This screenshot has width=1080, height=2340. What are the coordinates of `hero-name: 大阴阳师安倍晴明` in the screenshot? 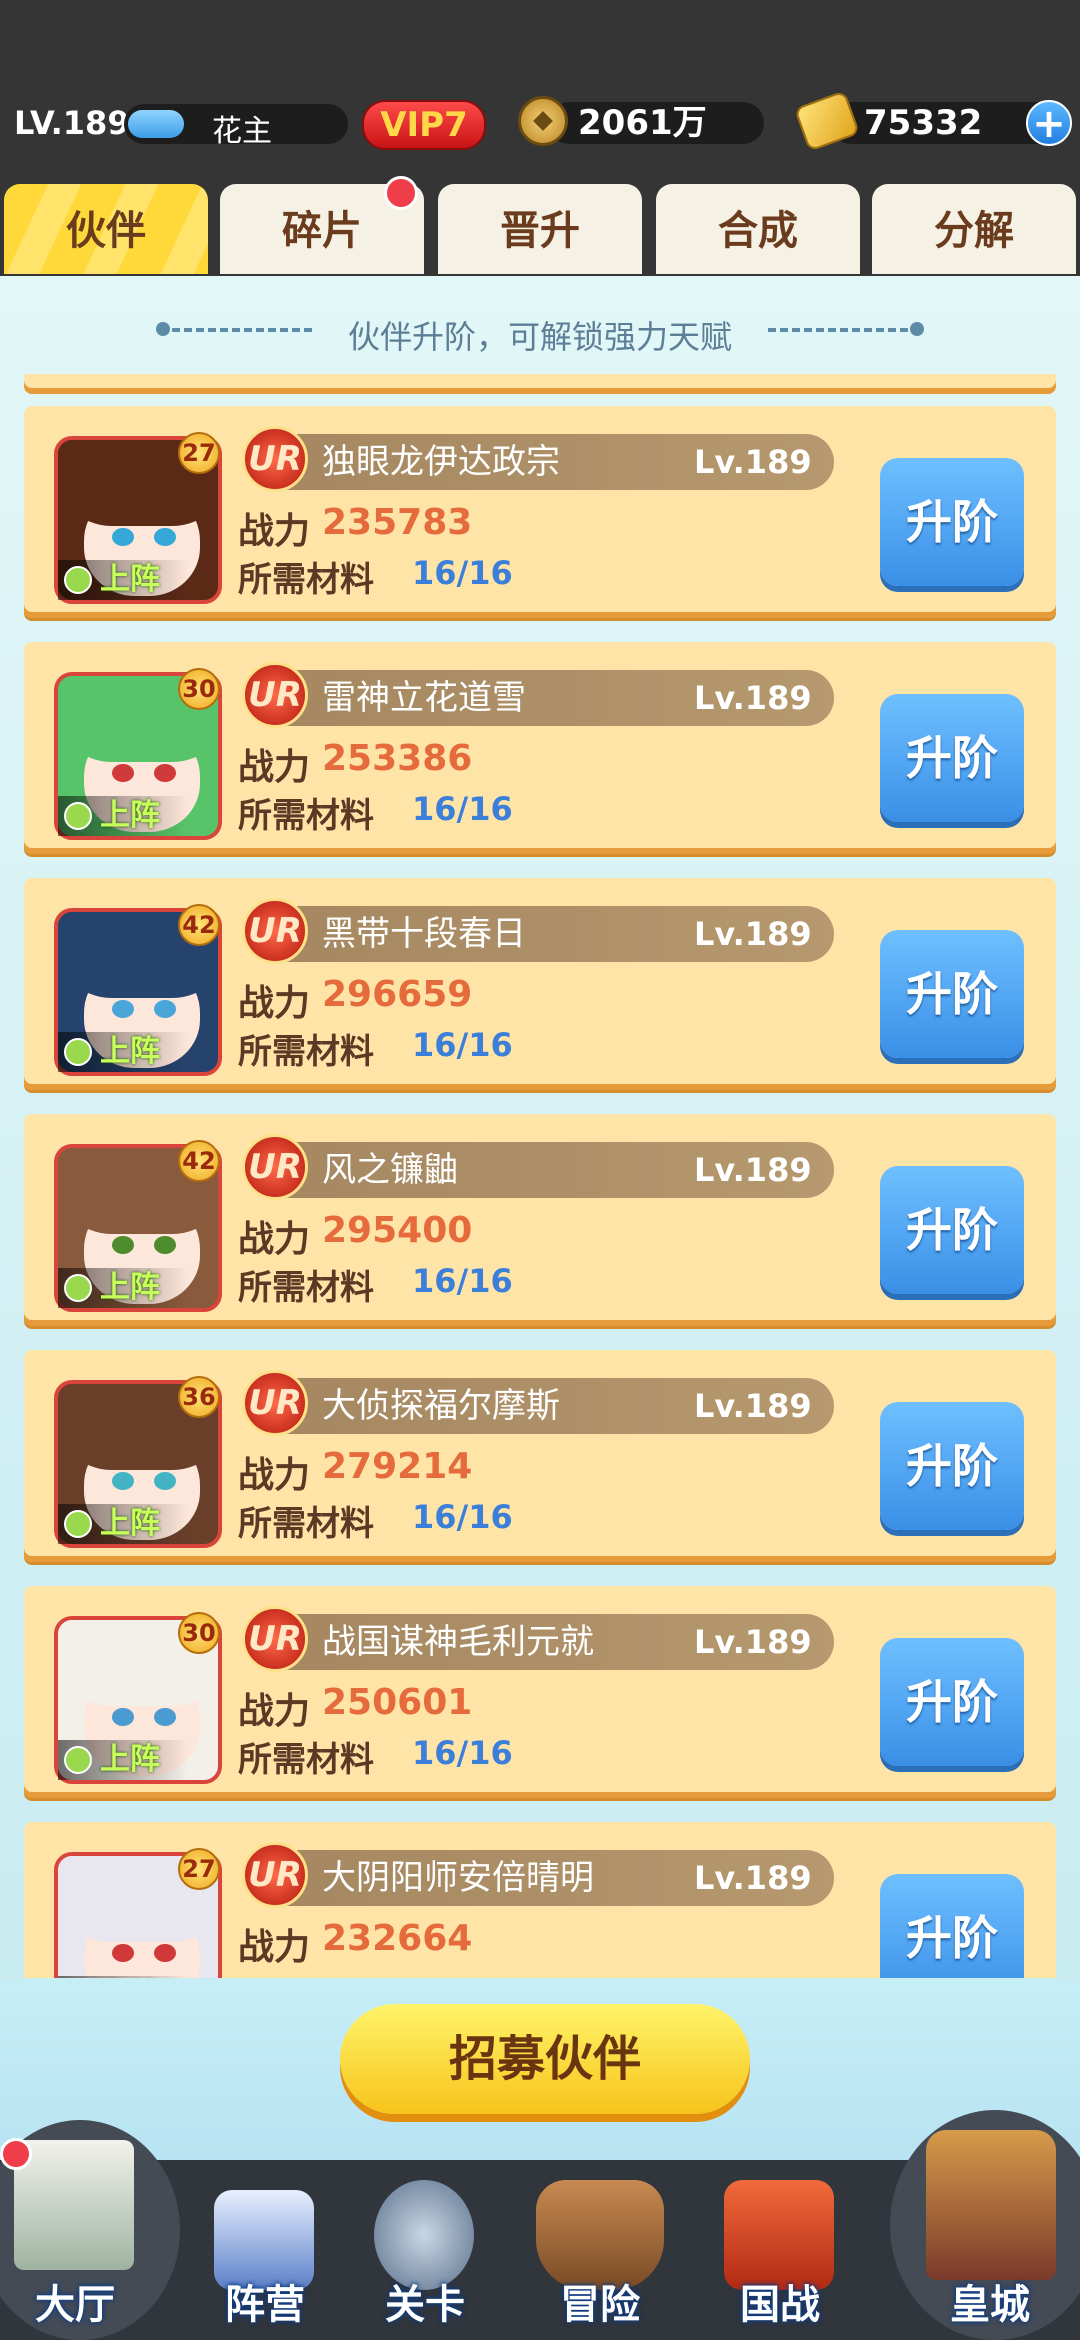 It's located at (458, 1878).